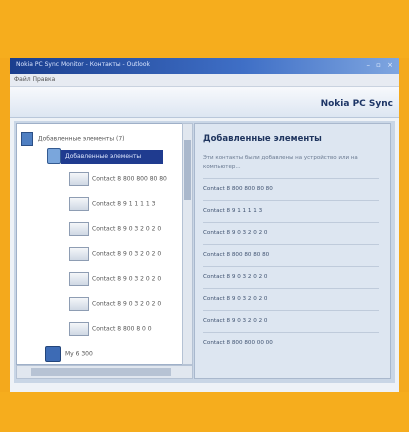 This screenshot has width=409, height=432. I want to click on device-icon, so click(53, 354).